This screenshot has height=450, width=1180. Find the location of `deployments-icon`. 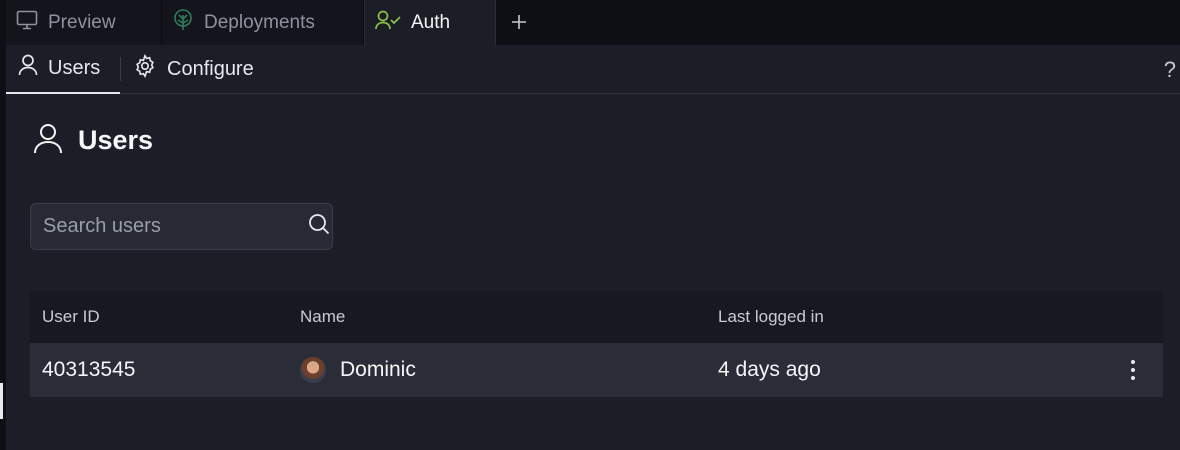

deployments-icon is located at coordinates (183, 22).